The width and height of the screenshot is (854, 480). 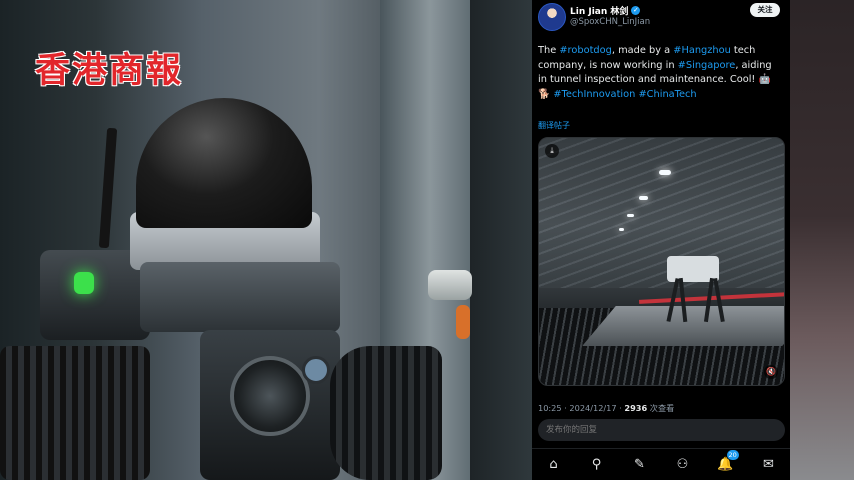 I want to click on robot-joint-left, so click(x=75, y=413).